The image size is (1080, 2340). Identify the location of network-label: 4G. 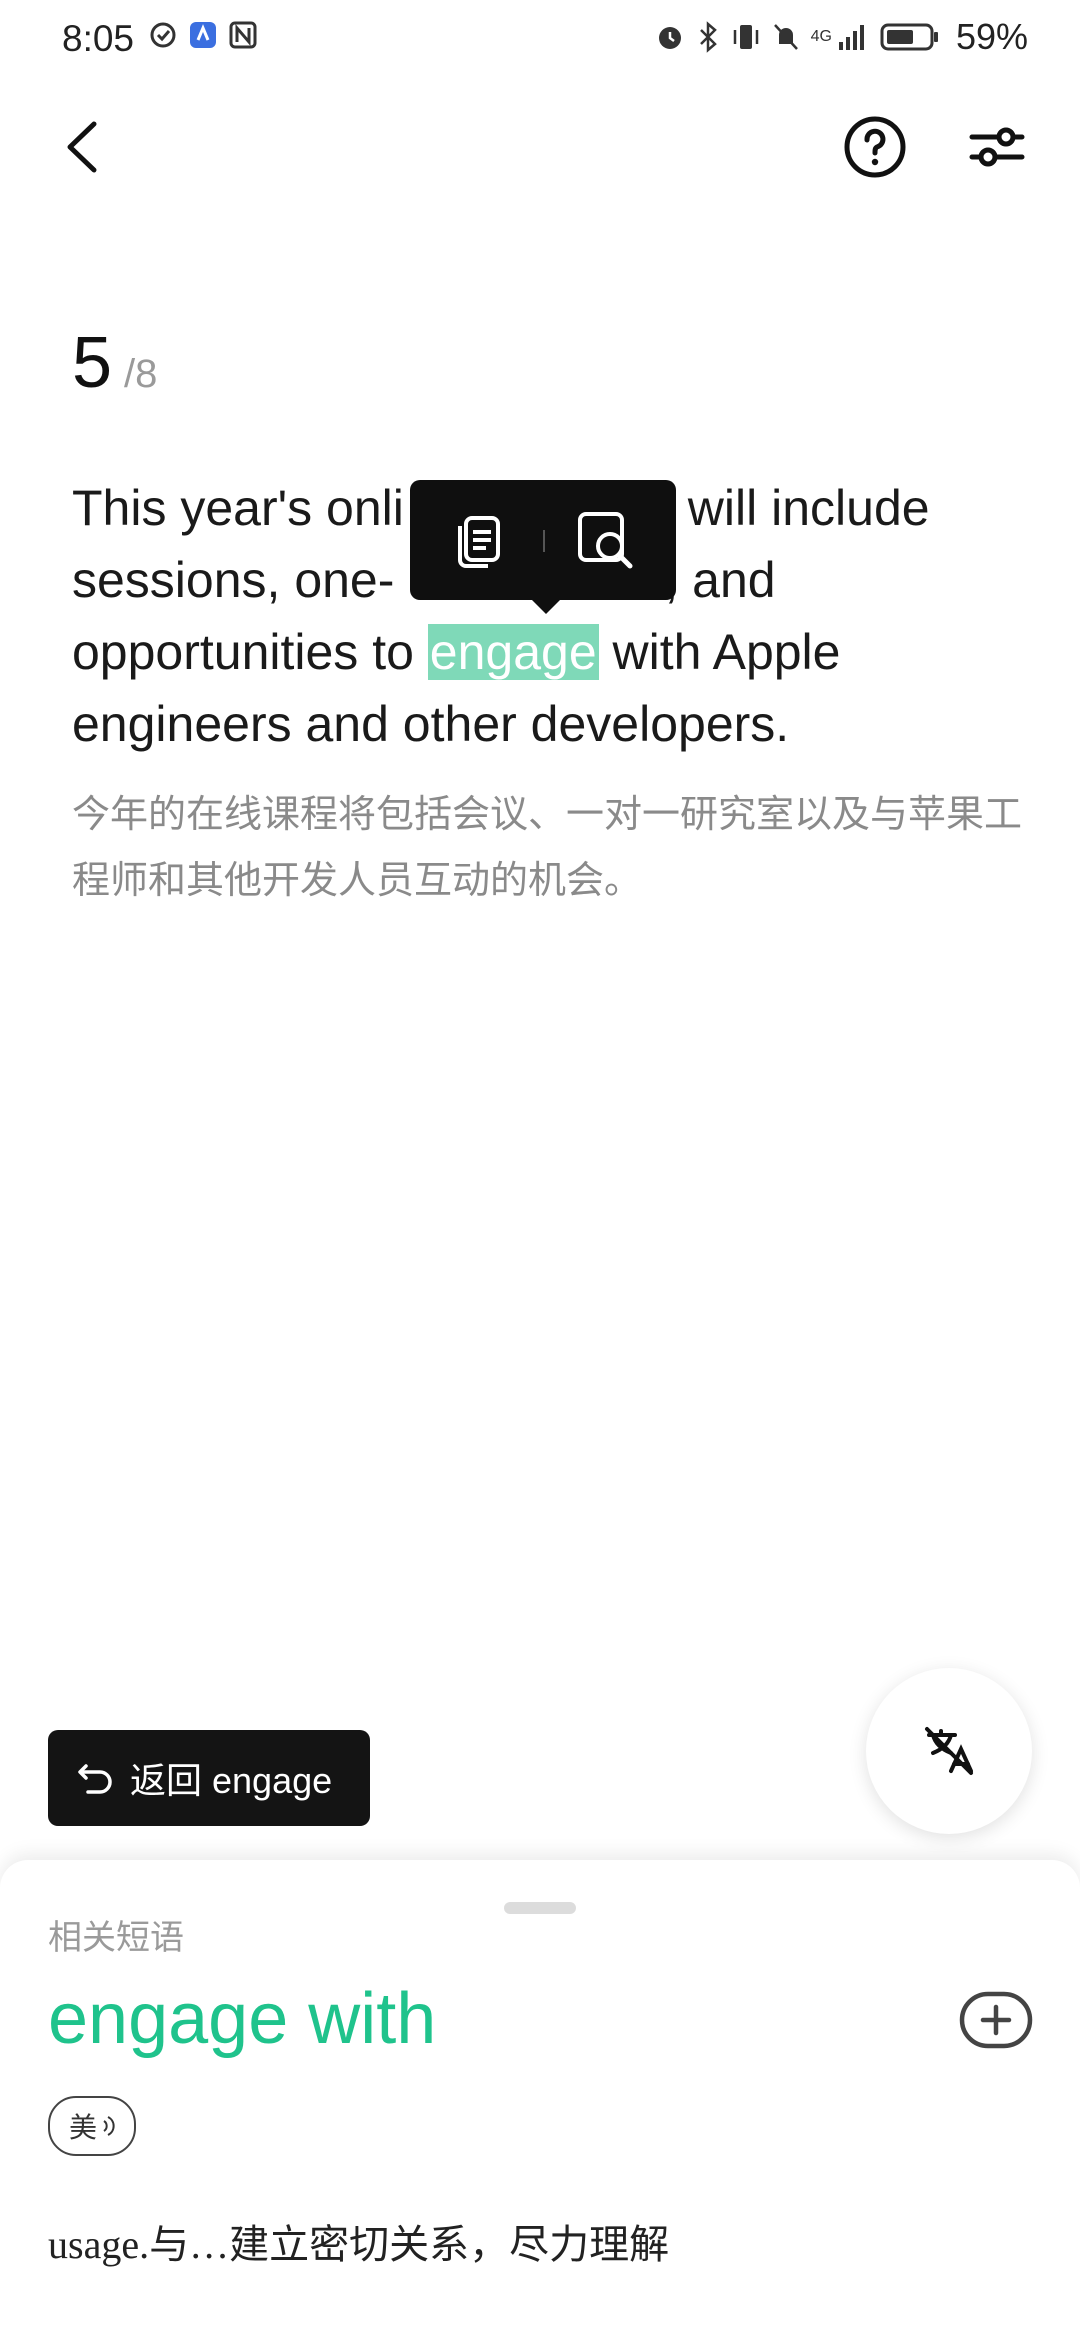
(821, 36).